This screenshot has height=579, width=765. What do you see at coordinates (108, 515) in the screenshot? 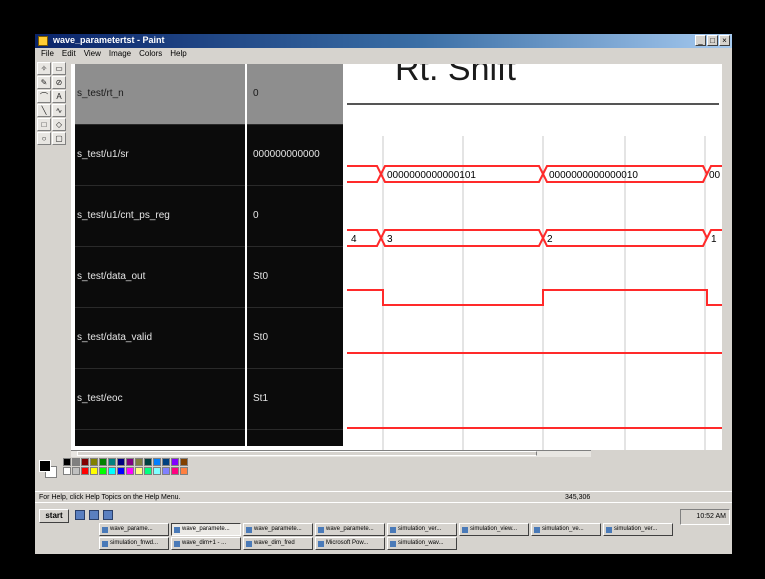
I see `explorer-icon` at bounding box center [108, 515].